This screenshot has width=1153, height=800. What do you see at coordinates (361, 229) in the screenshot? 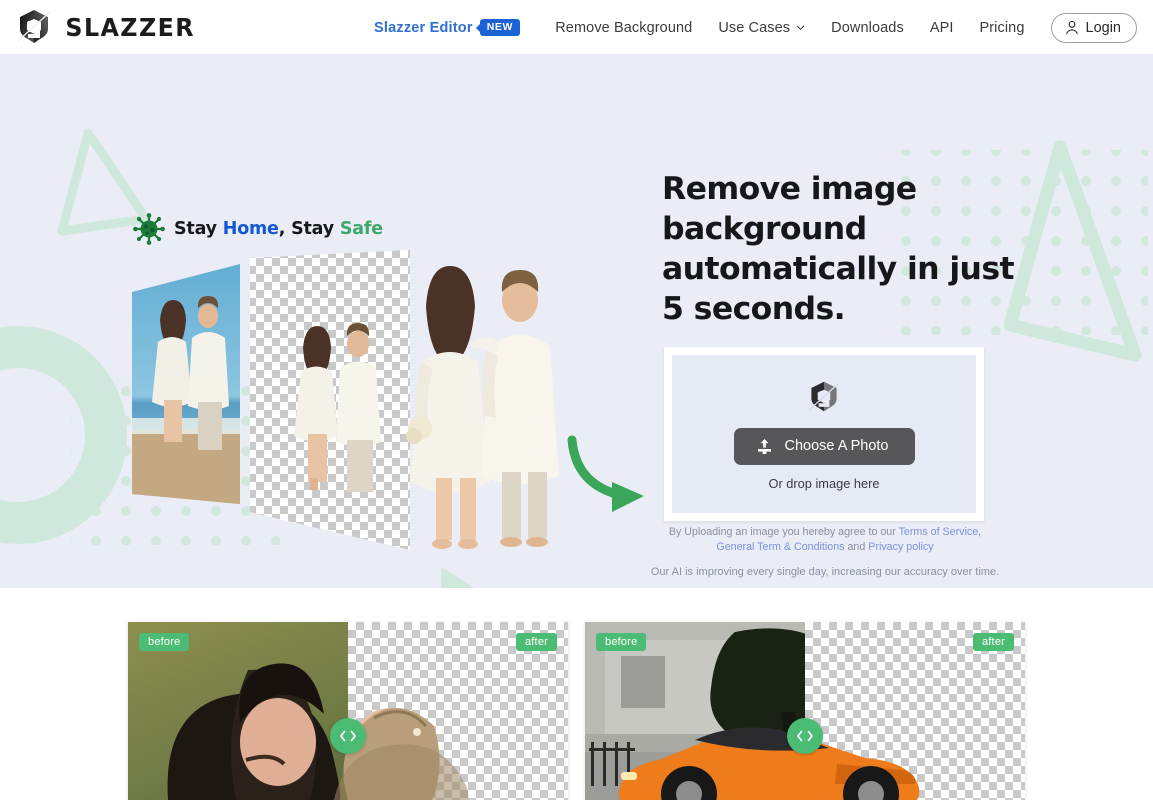
I see `stay-text-safe: Safe` at bounding box center [361, 229].